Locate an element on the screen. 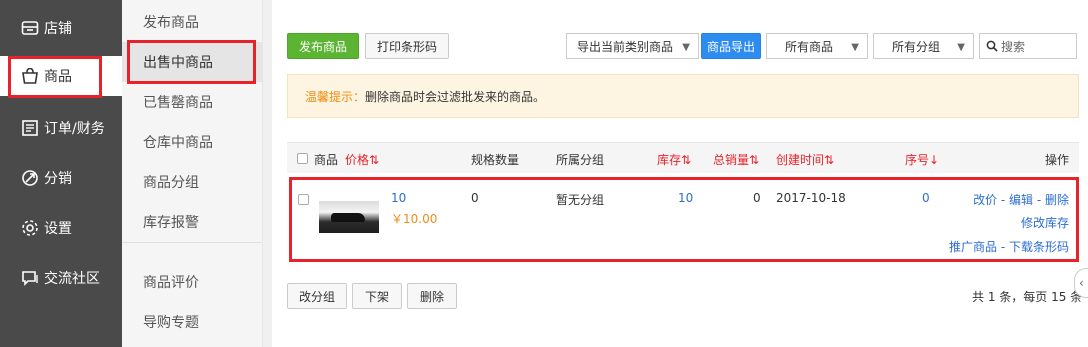 The width and height of the screenshot is (1088, 347). row-actions-price-edit-delete: 改价 - 编辑 - 删除 is located at coordinates (1021, 199).